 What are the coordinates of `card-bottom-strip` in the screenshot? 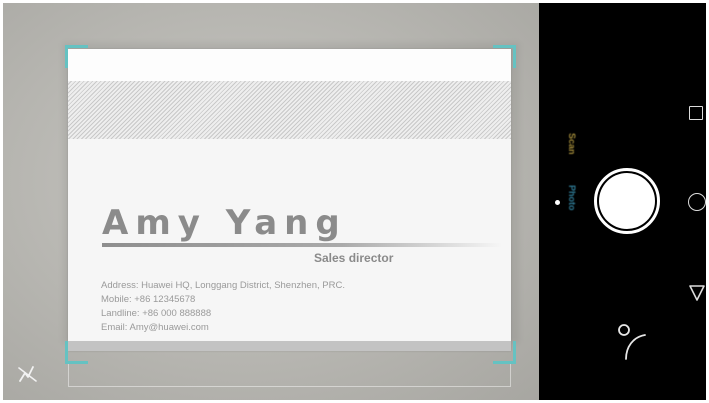 It's located at (289, 346).